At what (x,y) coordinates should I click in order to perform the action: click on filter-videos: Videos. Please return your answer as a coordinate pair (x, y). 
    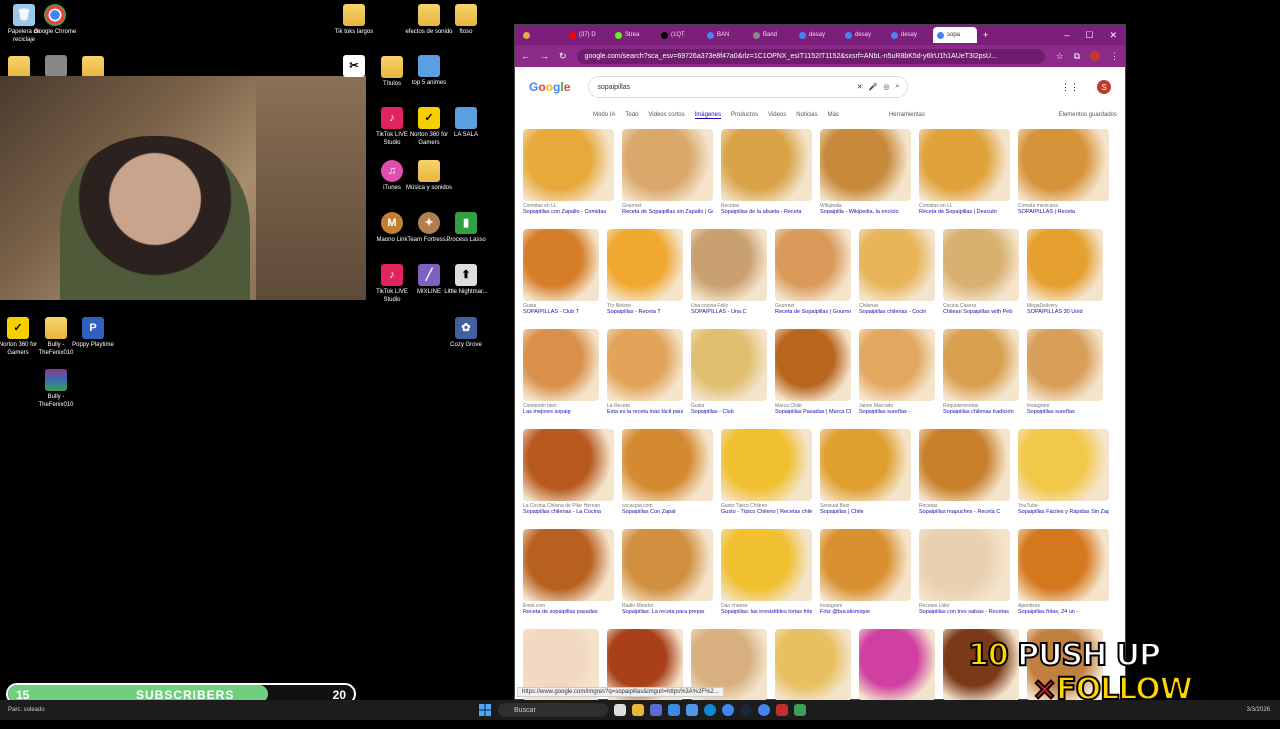
    Looking at the image, I should click on (777, 115).